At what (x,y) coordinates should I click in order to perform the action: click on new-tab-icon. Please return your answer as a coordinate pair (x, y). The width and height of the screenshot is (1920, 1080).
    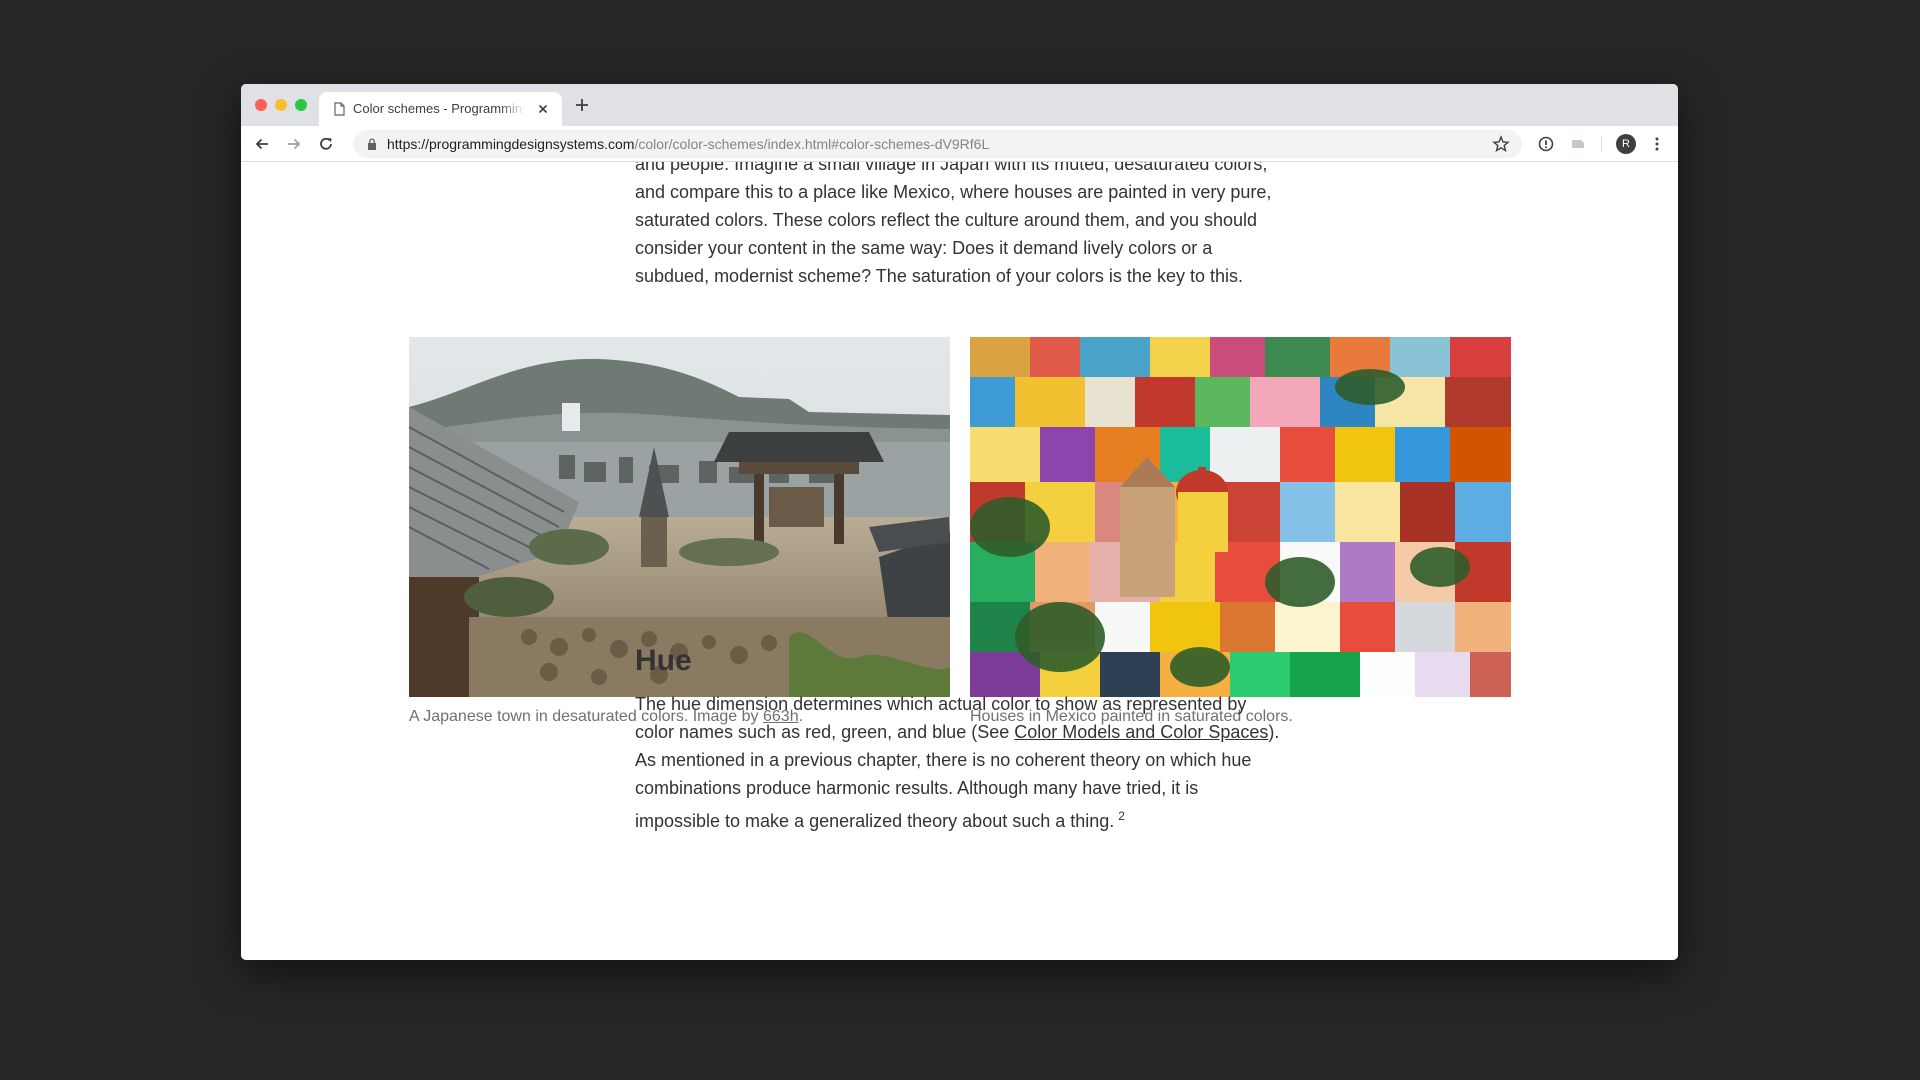
    Looking at the image, I should click on (582, 105).